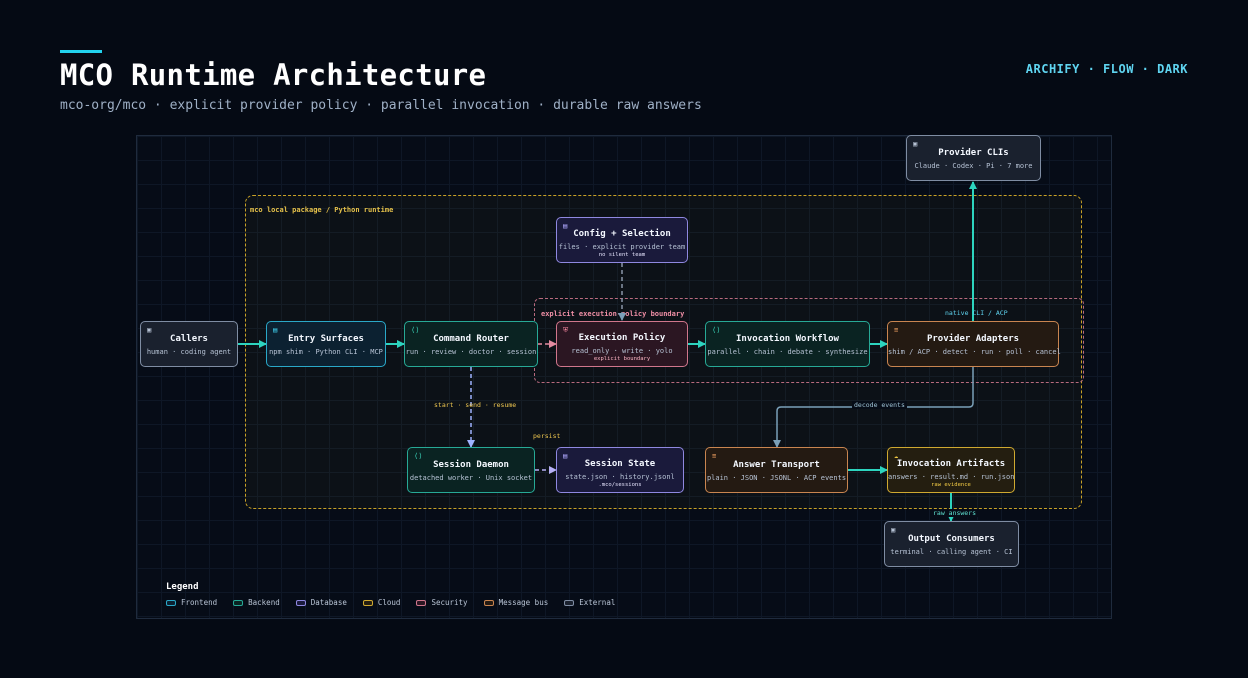 The image size is (1248, 678). I want to click on legend-item-cloud: Cloud, so click(381, 602).